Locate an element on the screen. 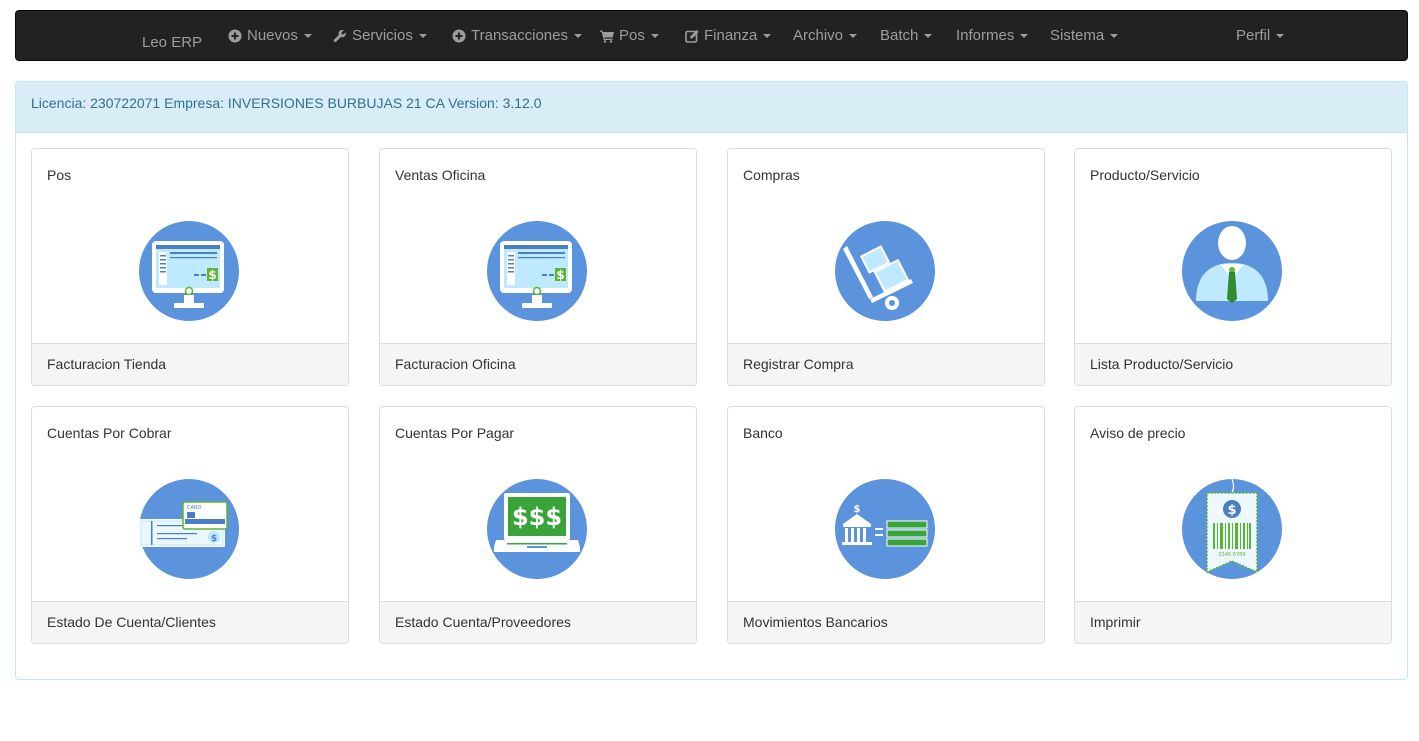  svg-text: CARD is located at coordinates (194, 508).